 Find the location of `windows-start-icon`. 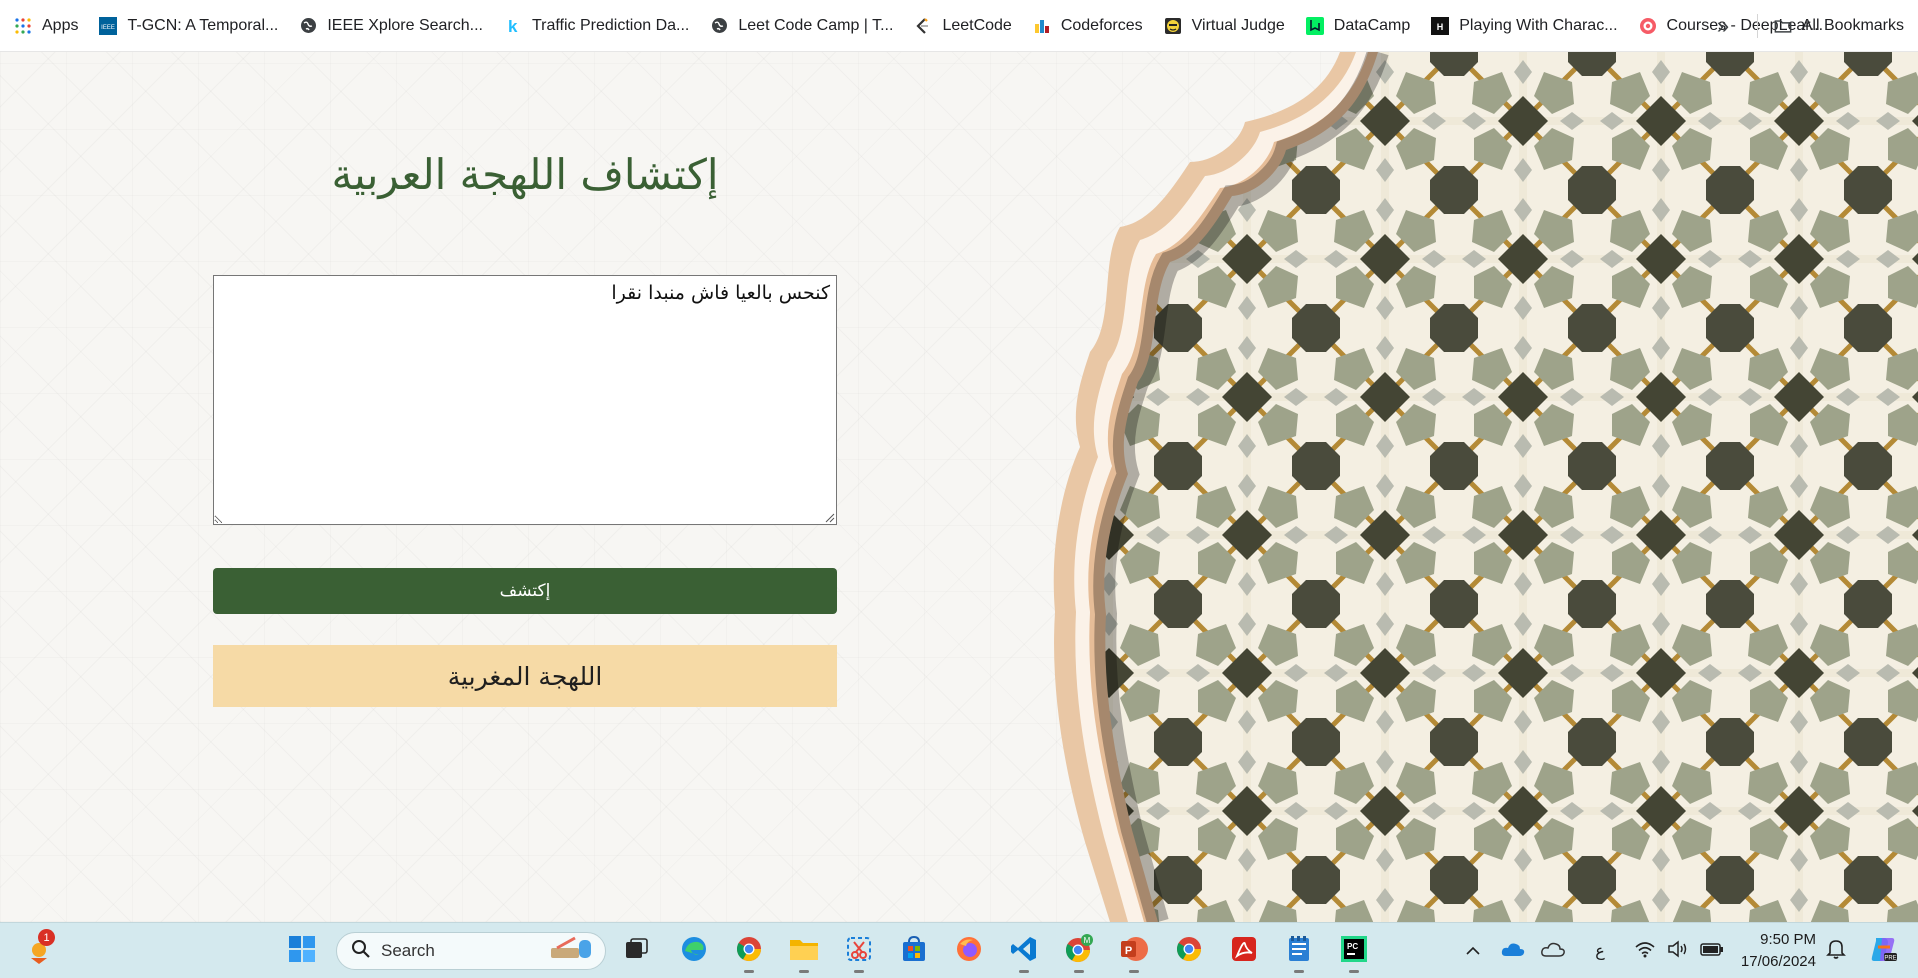

windows-start-icon is located at coordinates (302, 951).